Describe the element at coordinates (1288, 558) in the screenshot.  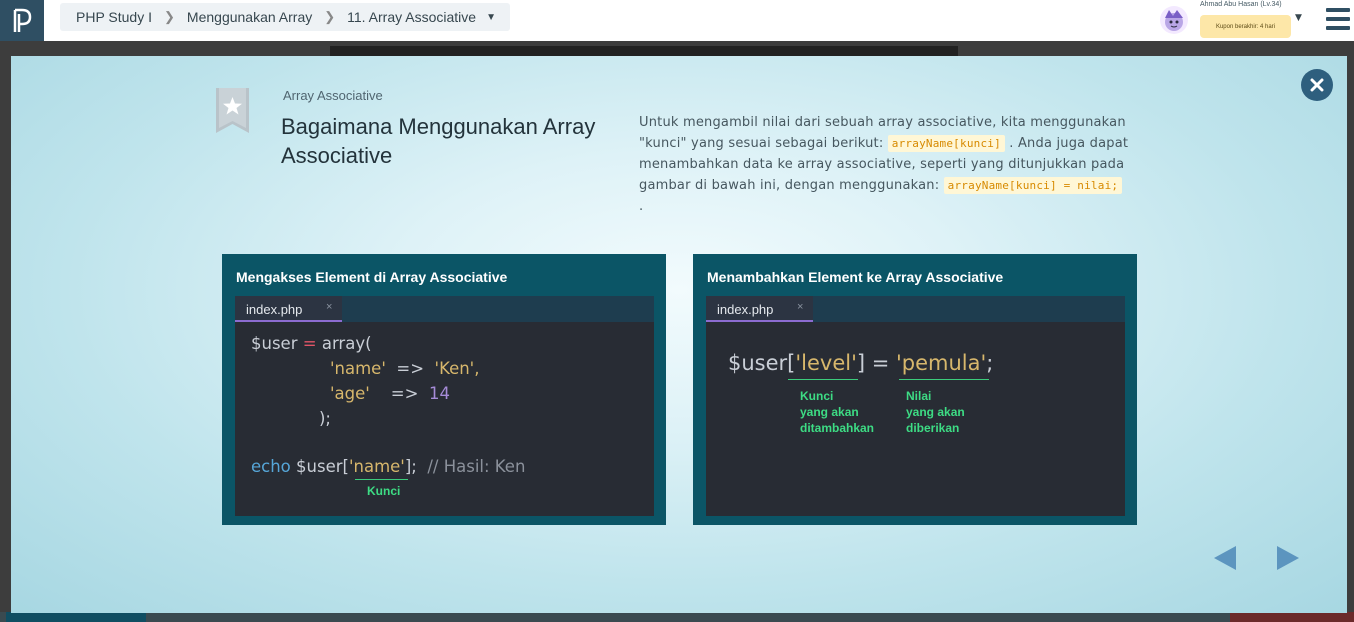
I see `next-arrow-icon` at that location.